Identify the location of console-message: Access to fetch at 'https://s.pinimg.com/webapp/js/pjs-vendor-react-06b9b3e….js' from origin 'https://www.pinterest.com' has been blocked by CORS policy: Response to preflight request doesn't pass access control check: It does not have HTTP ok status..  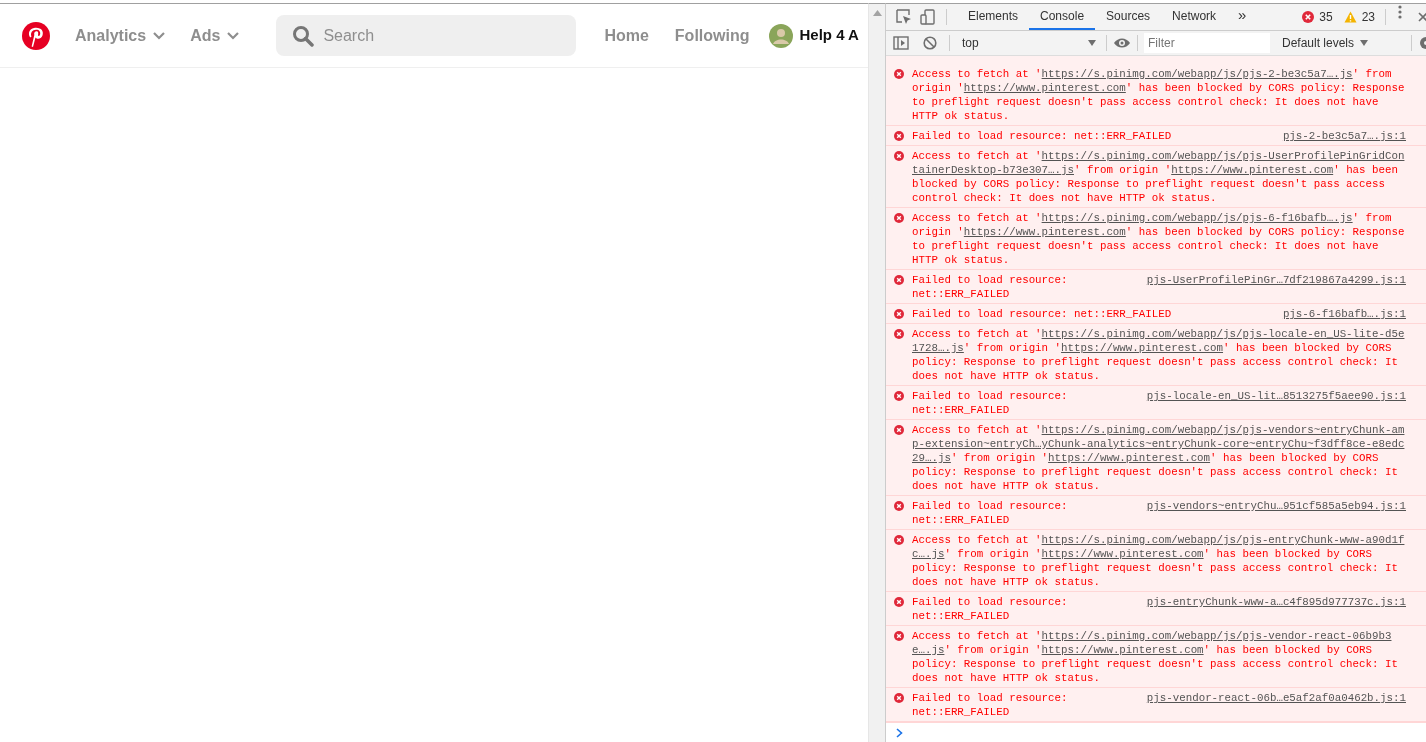
(1155, 657).